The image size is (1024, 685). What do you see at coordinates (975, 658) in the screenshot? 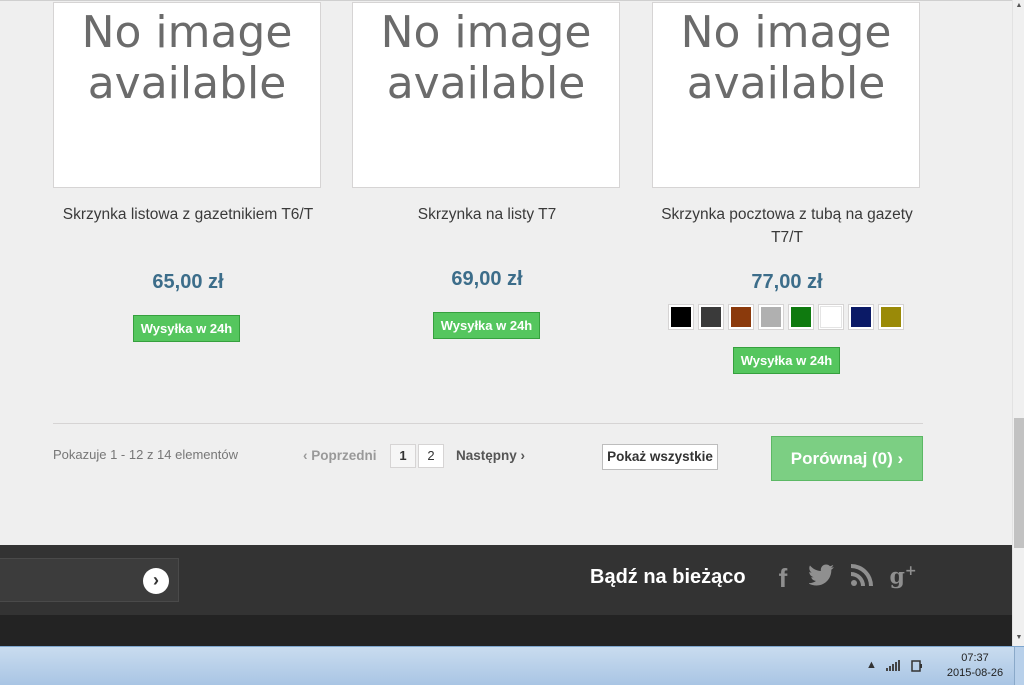
I see `clock-time: 07:37` at bounding box center [975, 658].